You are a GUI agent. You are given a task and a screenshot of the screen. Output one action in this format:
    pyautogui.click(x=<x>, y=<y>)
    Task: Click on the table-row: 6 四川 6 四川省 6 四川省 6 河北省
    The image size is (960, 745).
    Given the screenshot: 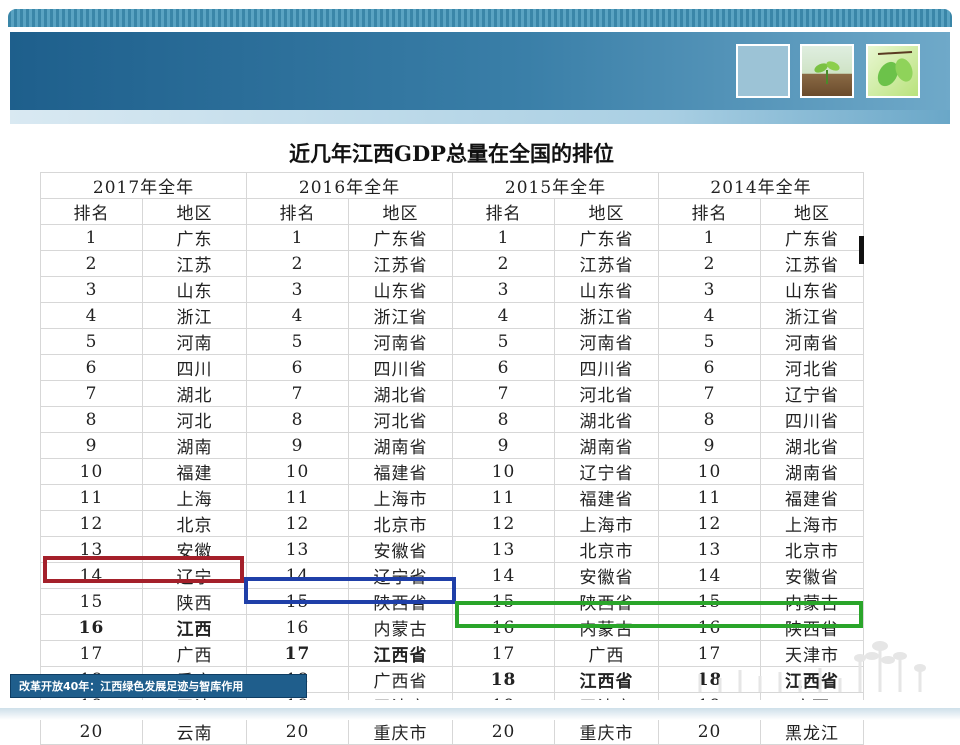 What is the action you would take?
    pyautogui.click(x=452, y=367)
    